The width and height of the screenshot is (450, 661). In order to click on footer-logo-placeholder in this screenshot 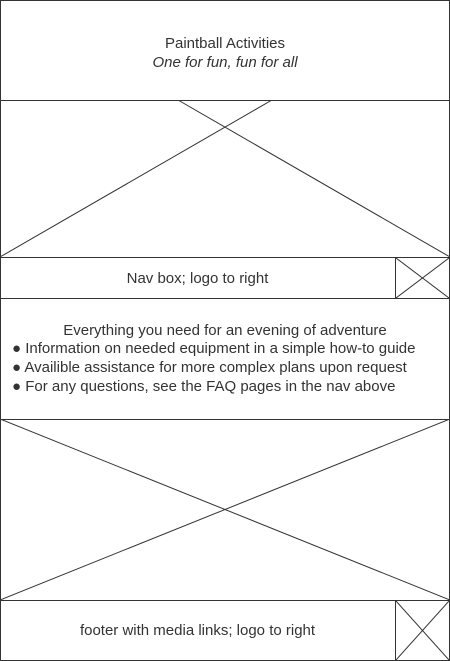, I will do `click(422, 630)`.